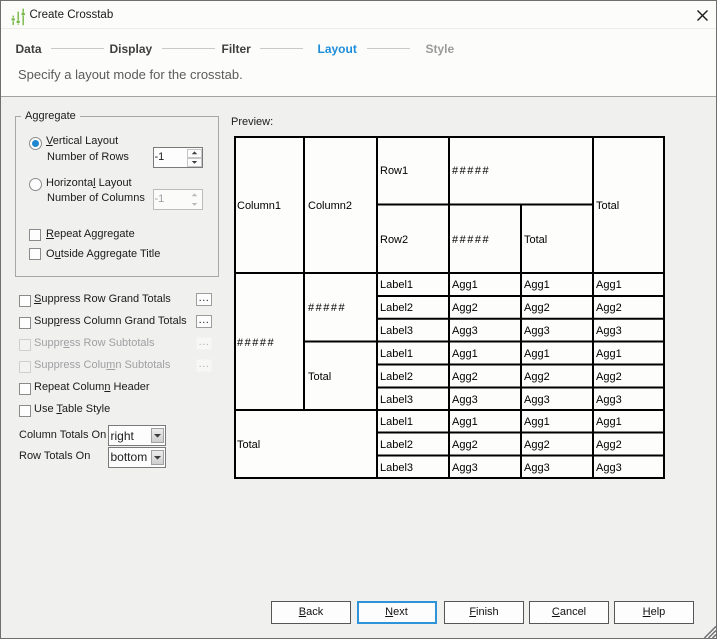 Image resolution: width=717 pixels, height=639 pixels. Describe the element at coordinates (259, 206) in the screenshot. I see `svg-text: Column1` at that location.